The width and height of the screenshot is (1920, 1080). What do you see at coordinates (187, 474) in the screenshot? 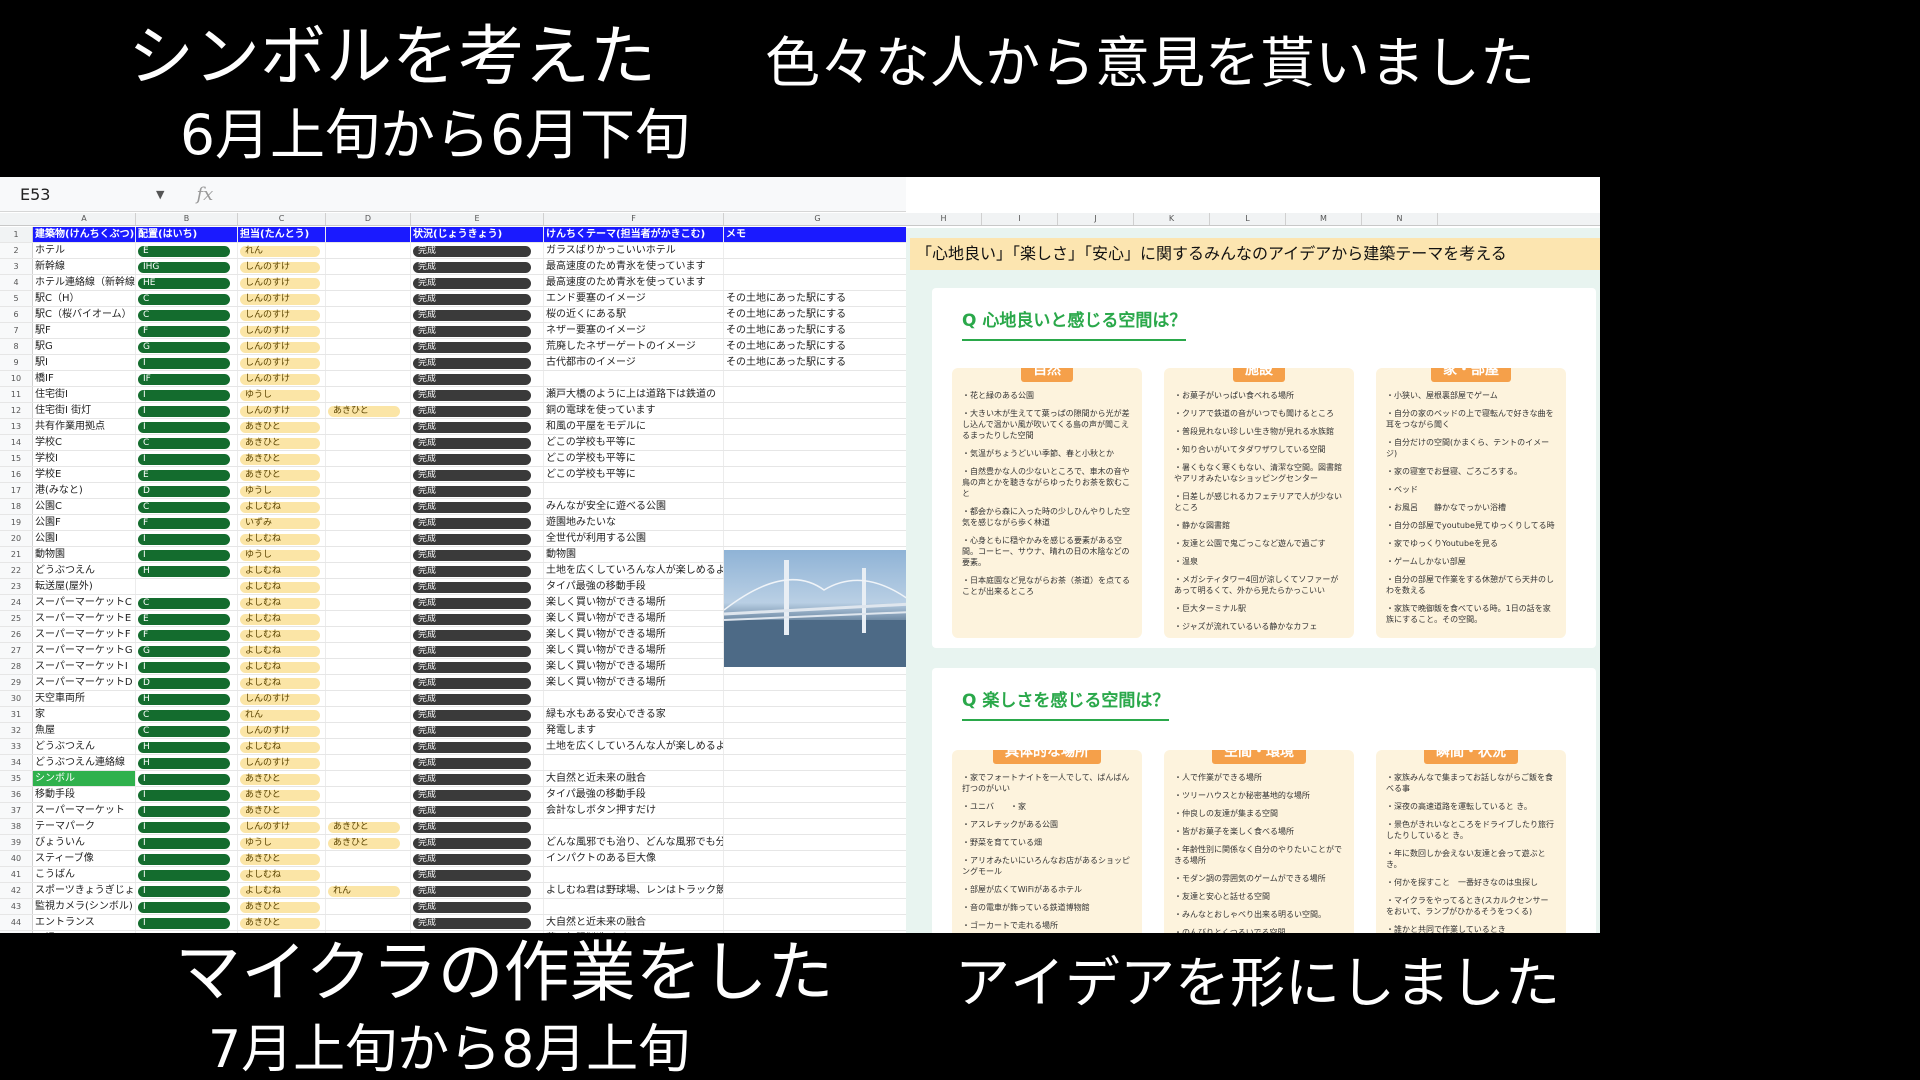
I see `cell-b: E` at bounding box center [187, 474].